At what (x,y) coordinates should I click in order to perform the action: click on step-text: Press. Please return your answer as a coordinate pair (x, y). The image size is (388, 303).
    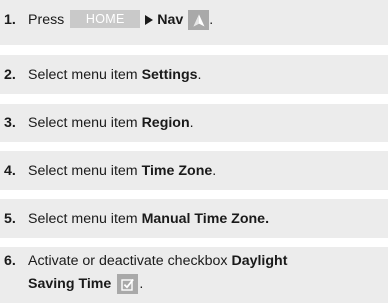
    Looking at the image, I should click on (46, 20).